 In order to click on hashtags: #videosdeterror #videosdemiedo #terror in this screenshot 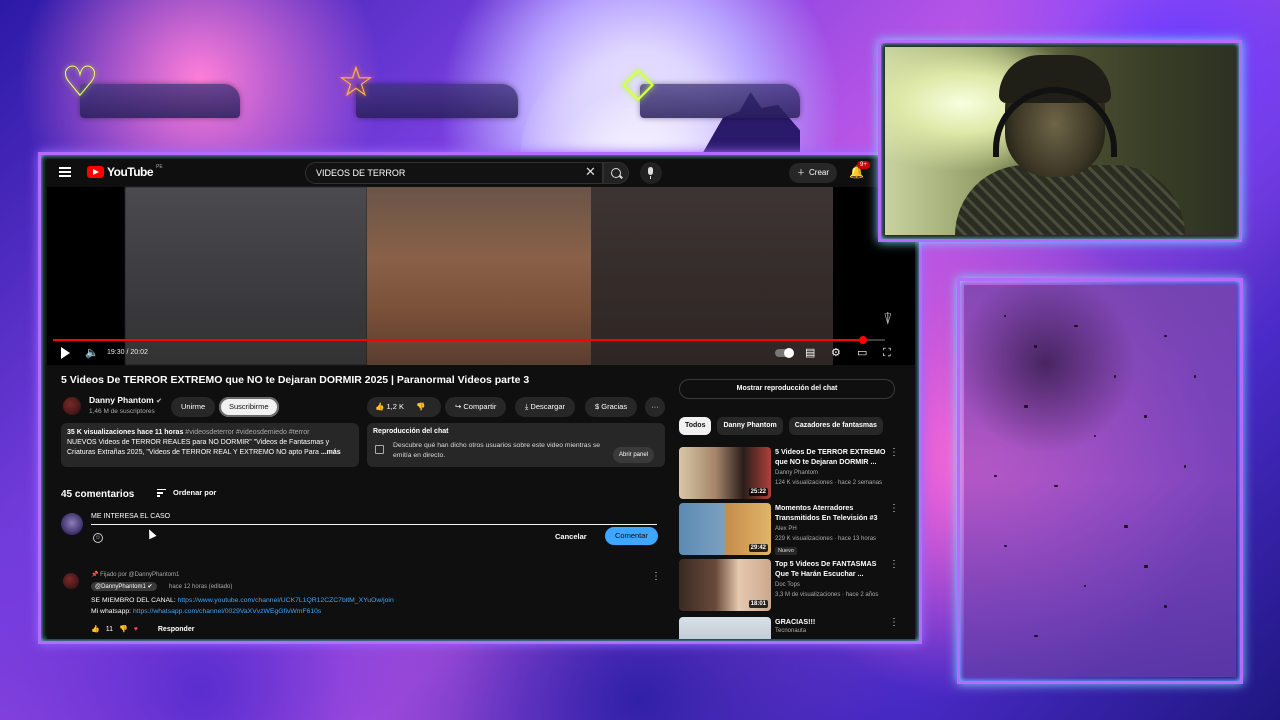, I will do `click(247, 432)`.